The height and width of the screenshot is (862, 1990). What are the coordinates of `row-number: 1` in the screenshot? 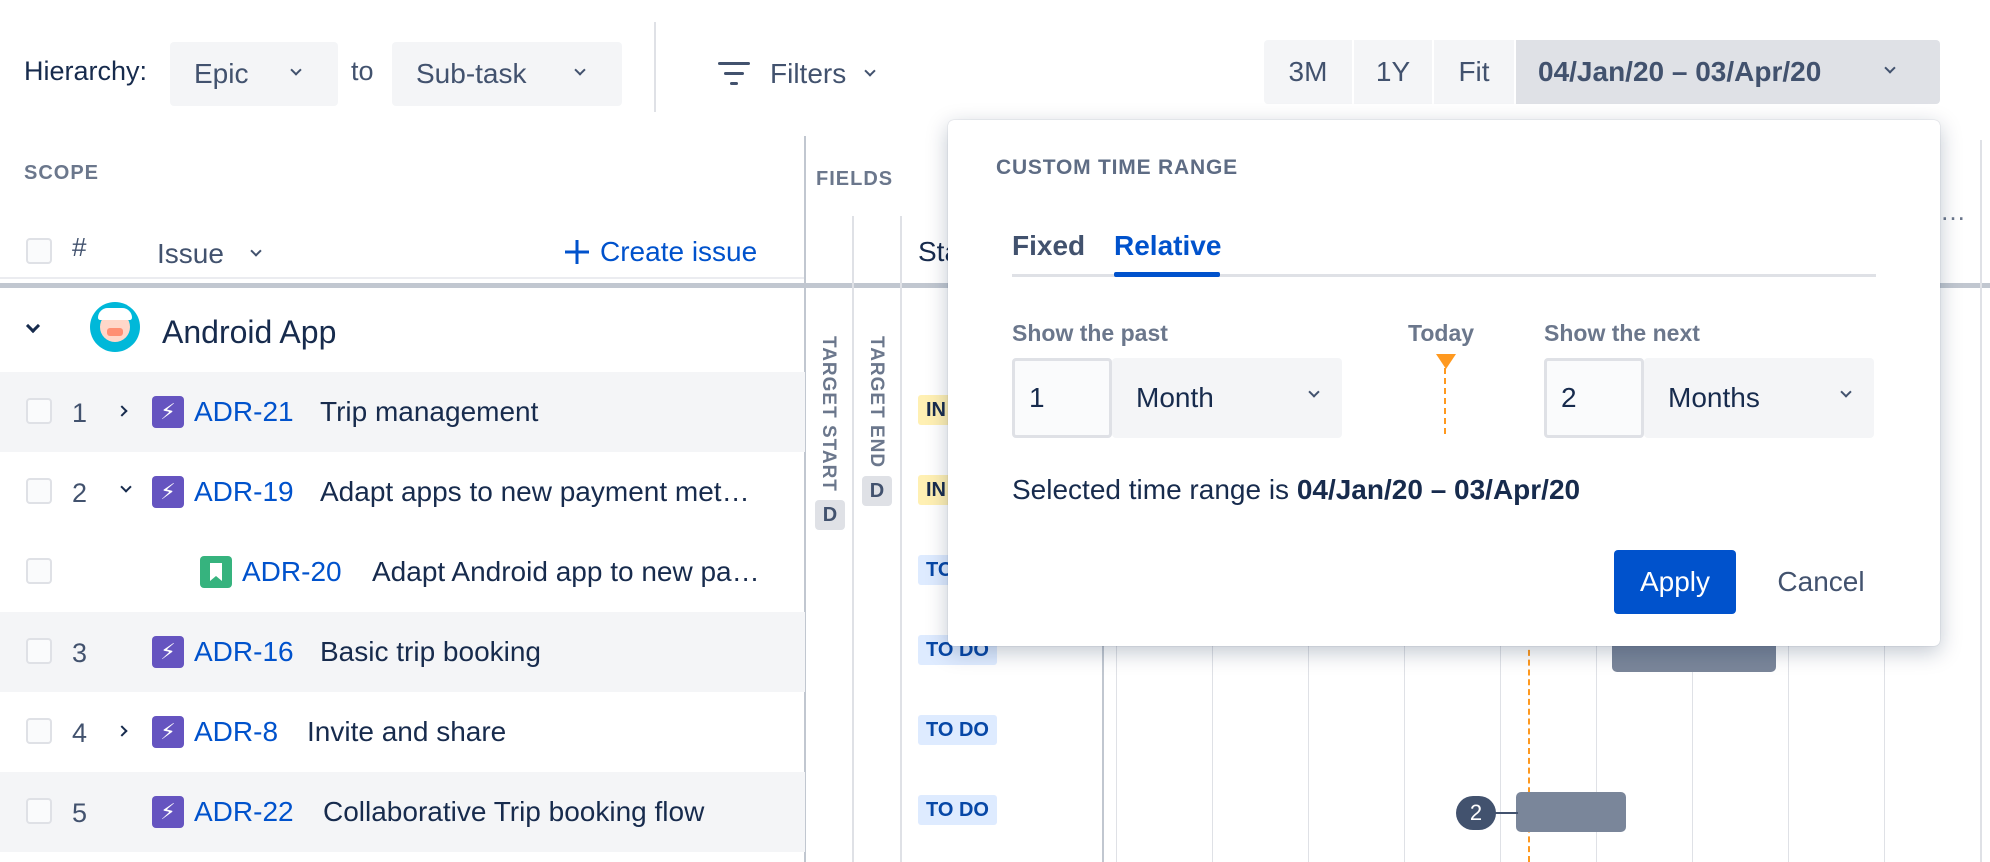 It's located at (80, 413).